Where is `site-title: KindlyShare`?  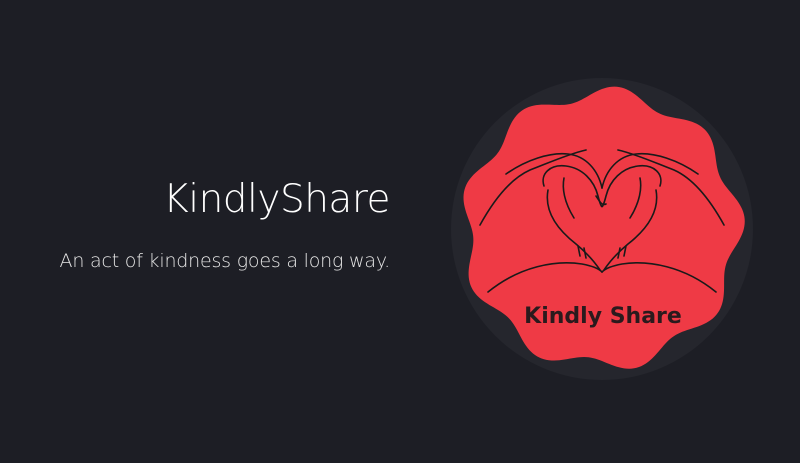
site-title: KindlyShare is located at coordinates (276, 199).